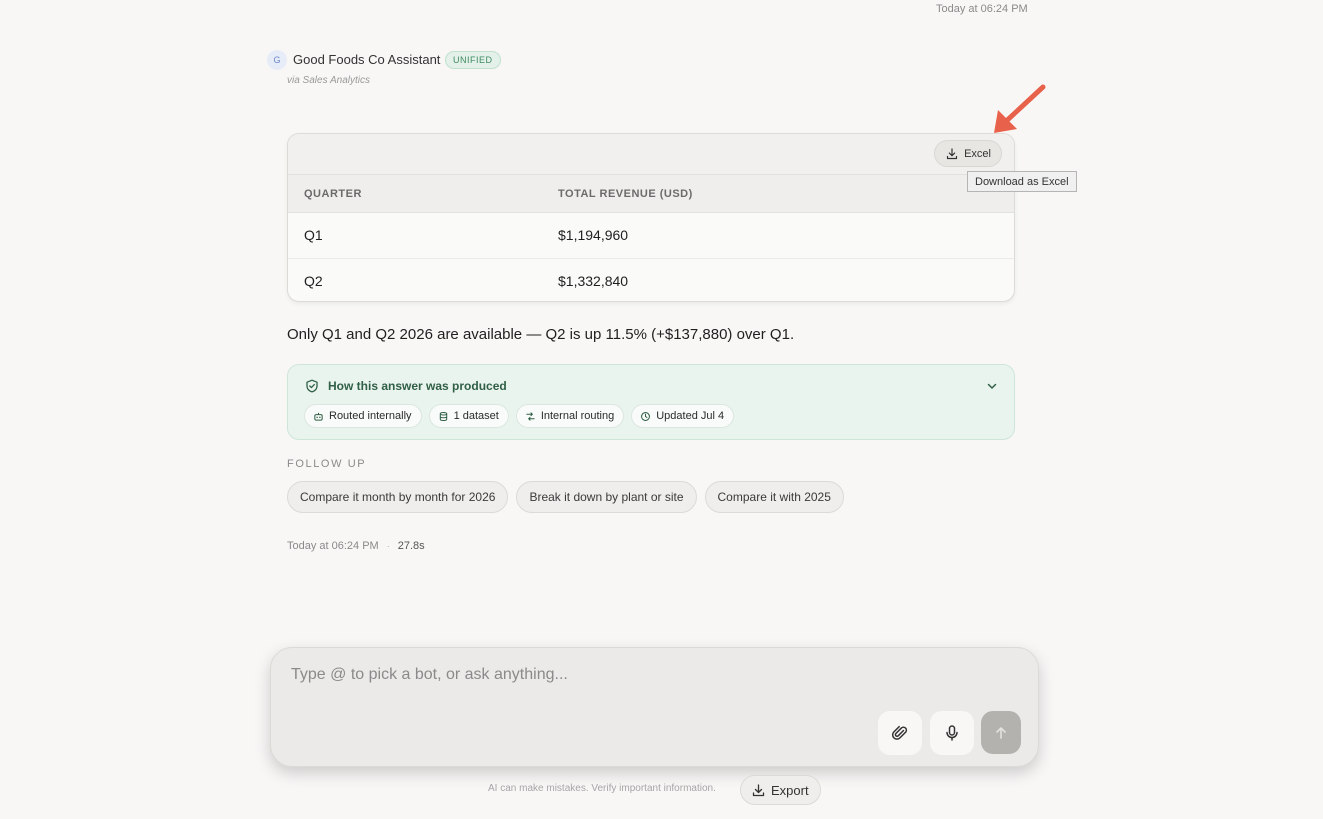 This screenshot has width=1323, height=819. Describe the element at coordinates (318, 416) in the screenshot. I see `robot-icon` at that location.